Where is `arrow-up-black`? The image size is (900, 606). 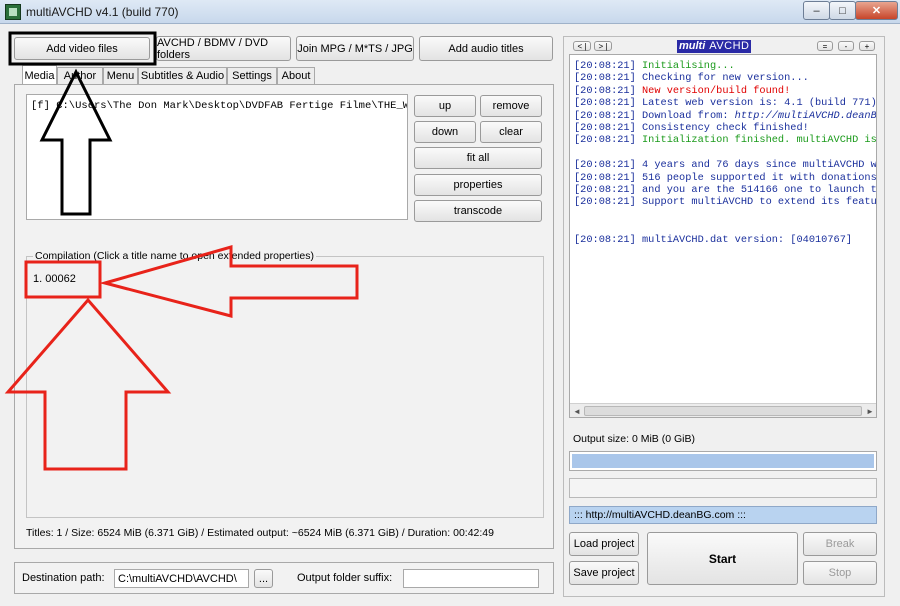 arrow-up-black is located at coordinates (76, 142).